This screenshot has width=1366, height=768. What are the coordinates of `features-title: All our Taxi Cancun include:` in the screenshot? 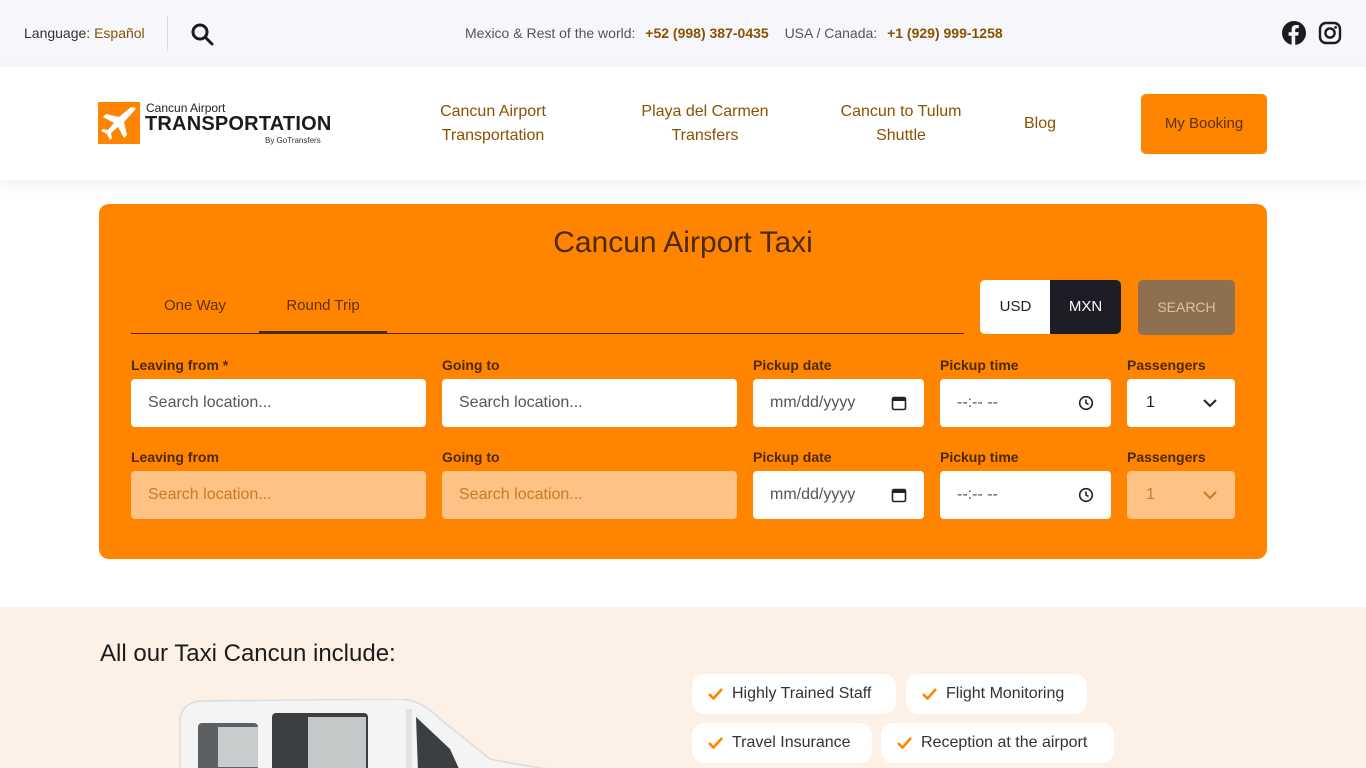 It's located at (248, 653).